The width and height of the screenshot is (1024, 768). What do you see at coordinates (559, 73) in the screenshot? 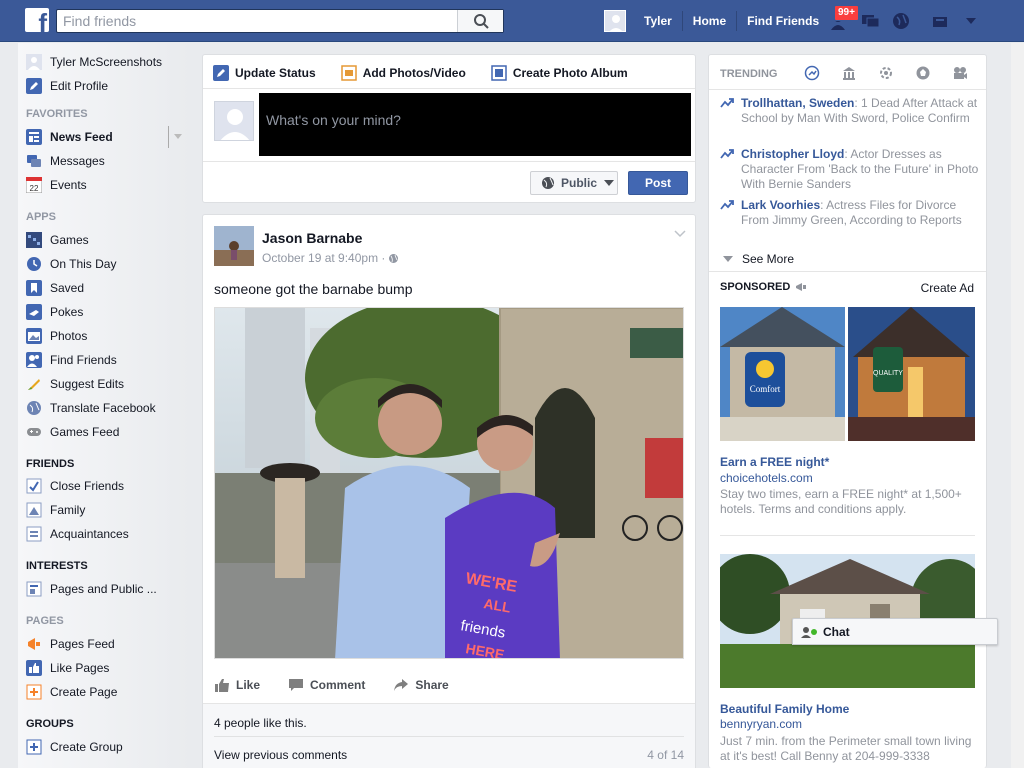
I see `tab-create-album: Create Photo Album` at bounding box center [559, 73].